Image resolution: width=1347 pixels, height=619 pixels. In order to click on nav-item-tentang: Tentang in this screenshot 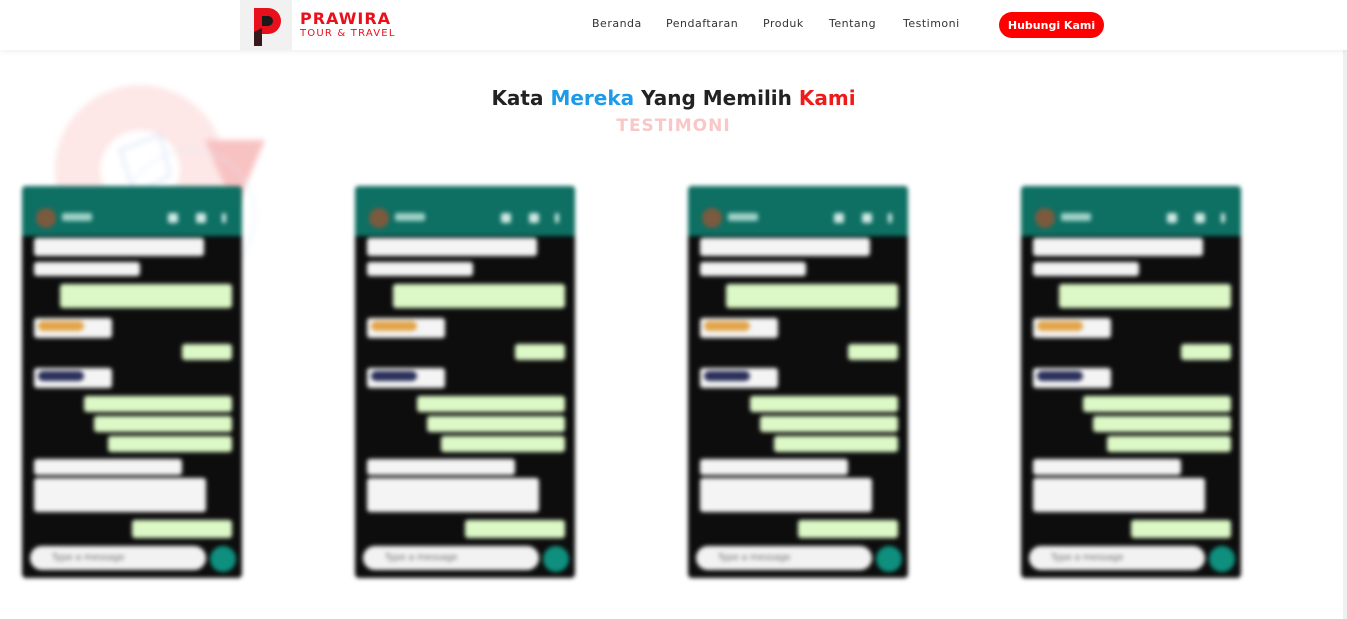, I will do `click(852, 23)`.